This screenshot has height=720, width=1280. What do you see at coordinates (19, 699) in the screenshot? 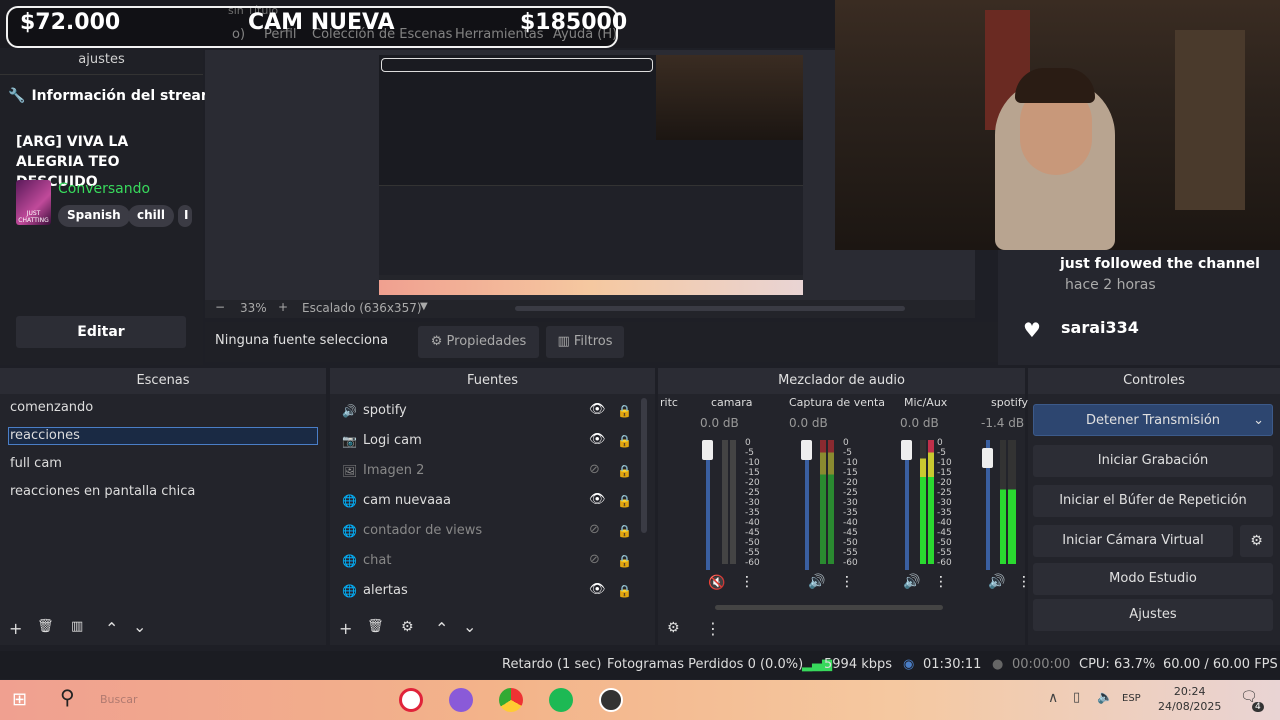
I see `windows-start-icon: ⊞` at bounding box center [19, 699].